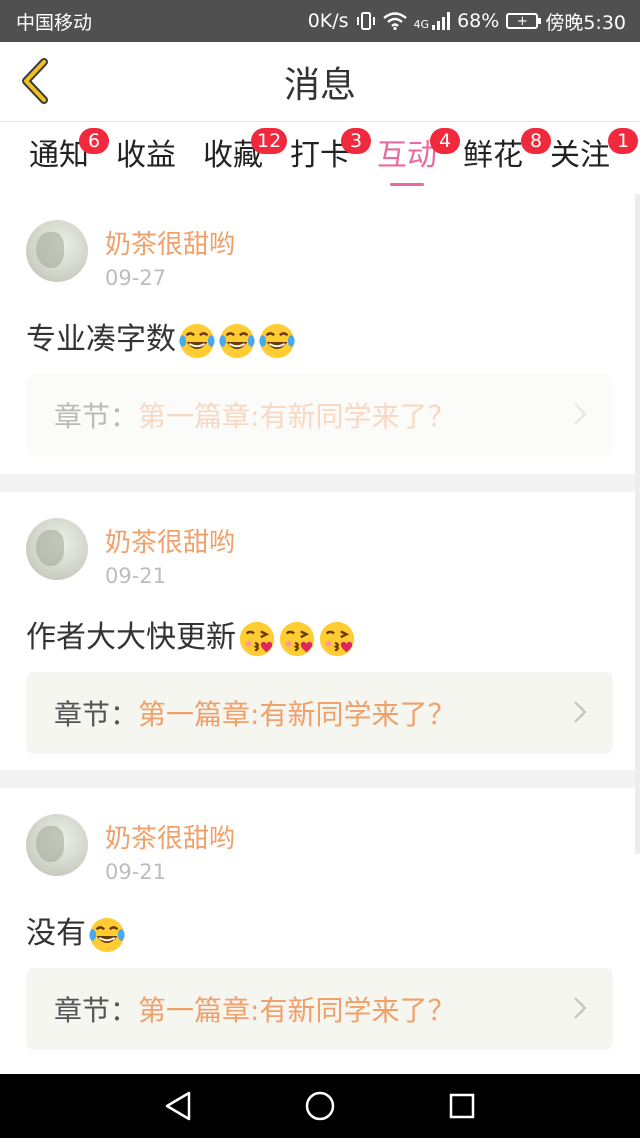 The width and height of the screenshot is (640, 1138). What do you see at coordinates (54, 22) in the screenshot?
I see `carrier-label: 中国移动` at bounding box center [54, 22].